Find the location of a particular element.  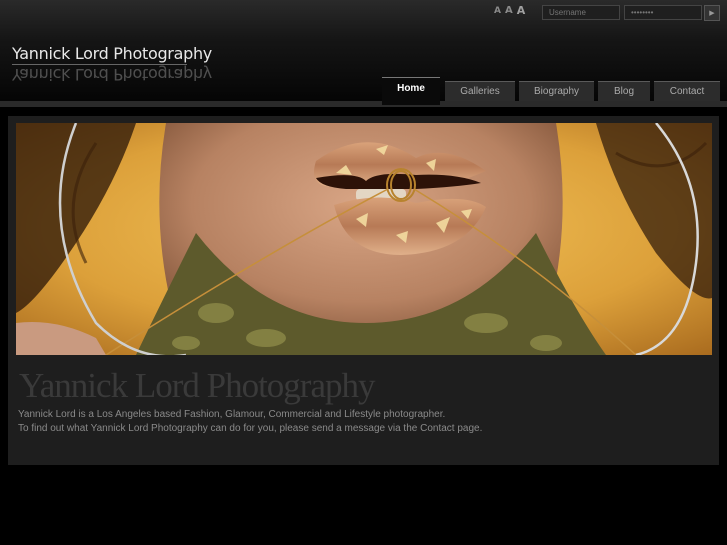

tab-galleries: Galleries is located at coordinates (480, 91).